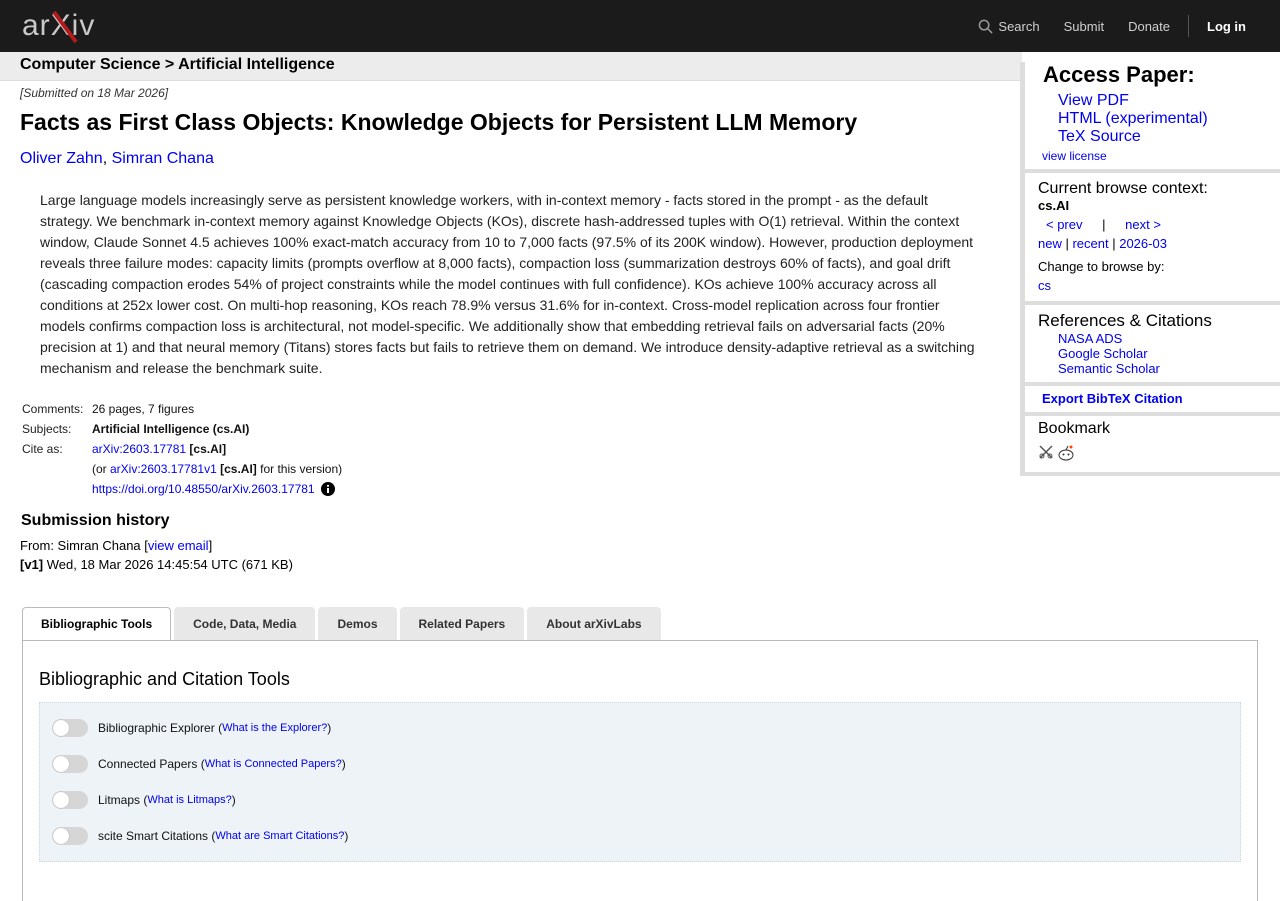  I want to click on connected-papers-toggle, so click(70, 764).